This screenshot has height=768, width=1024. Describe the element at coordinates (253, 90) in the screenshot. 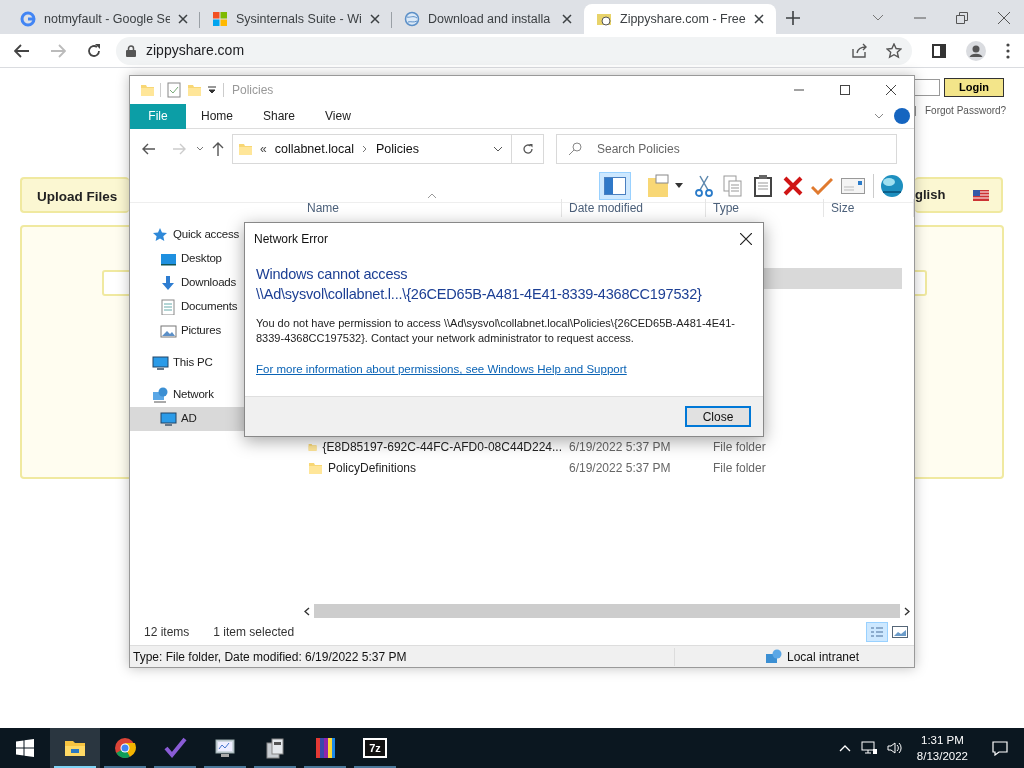

I see `window-title: Policies` at that location.